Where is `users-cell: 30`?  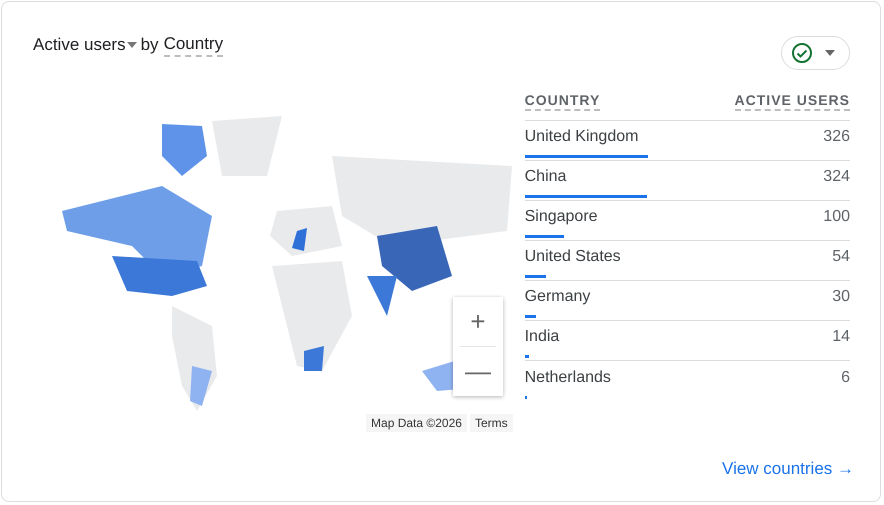 users-cell: 30 is located at coordinates (841, 297).